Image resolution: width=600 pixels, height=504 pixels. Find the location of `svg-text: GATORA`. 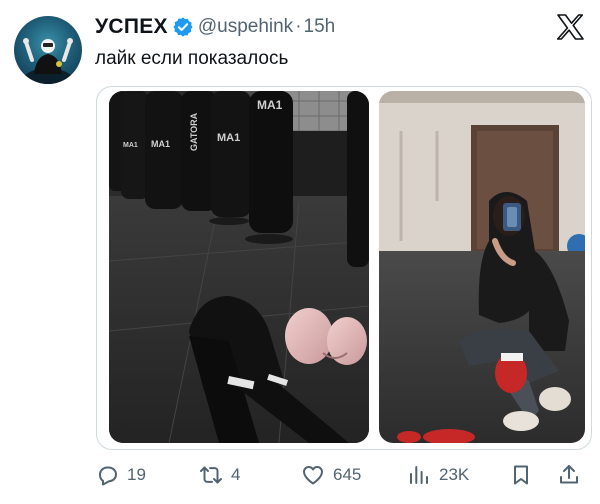

svg-text: GATORA is located at coordinates (194, 131).